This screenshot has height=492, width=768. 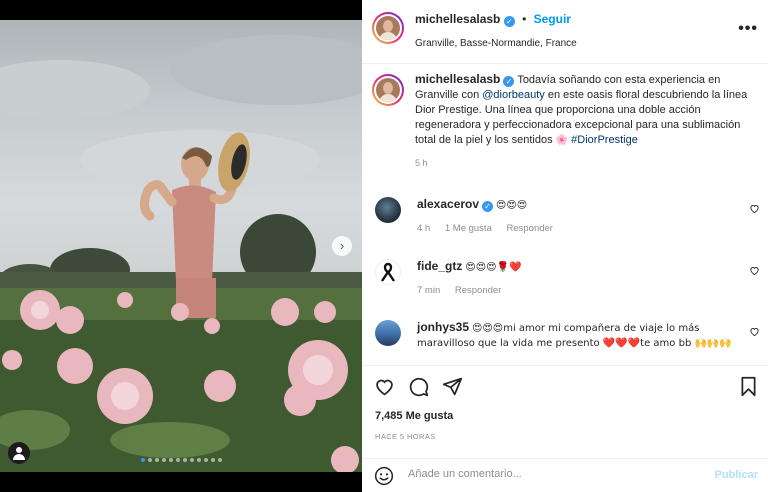 What do you see at coordinates (589, 267) in the screenshot?
I see `comment-body: fide_gtz 😍😍😍🌹❤️` at bounding box center [589, 267].